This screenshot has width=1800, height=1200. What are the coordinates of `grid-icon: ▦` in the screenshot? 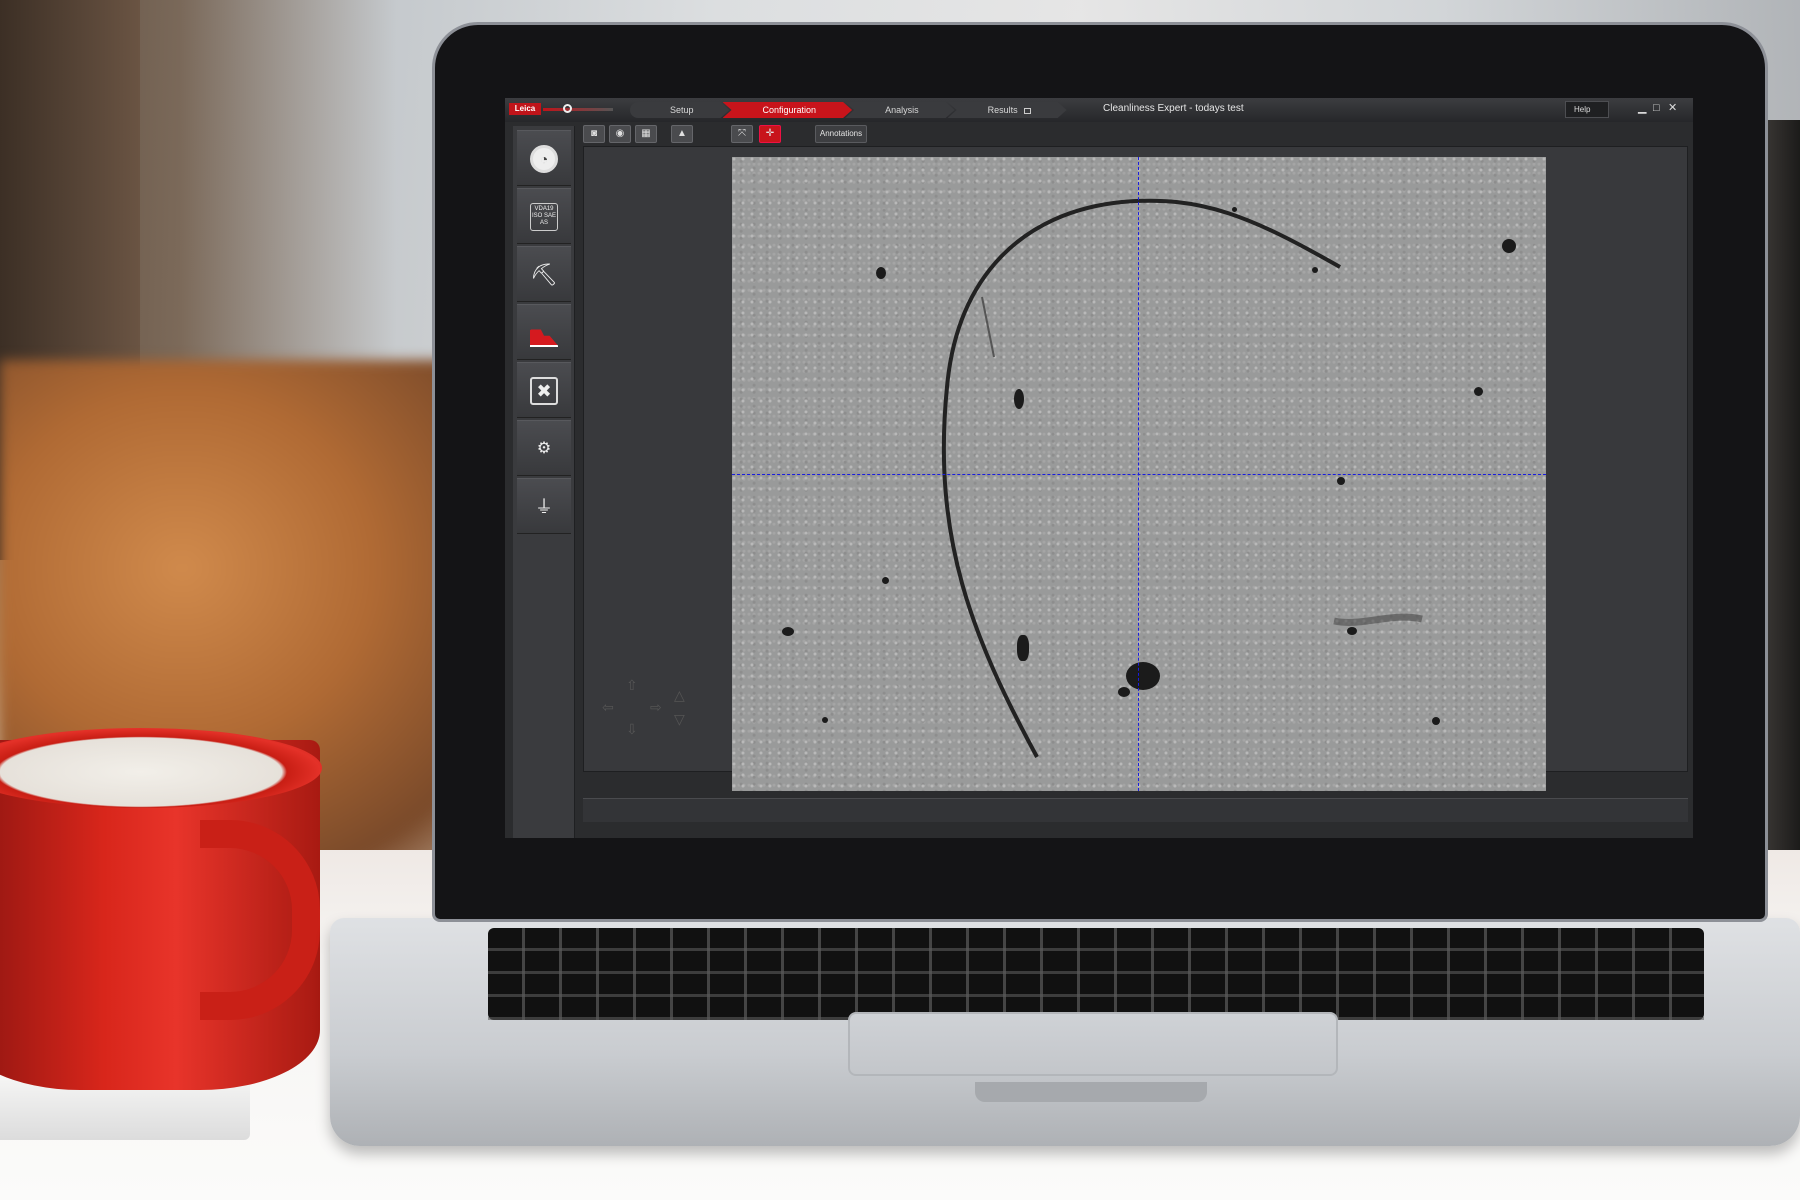 It's located at (646, 133).